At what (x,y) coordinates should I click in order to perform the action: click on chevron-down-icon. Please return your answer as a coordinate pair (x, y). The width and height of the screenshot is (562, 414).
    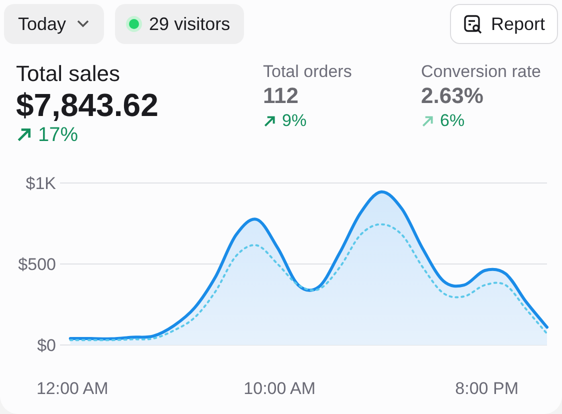
    Looking at the image, I should click on (83, 24).